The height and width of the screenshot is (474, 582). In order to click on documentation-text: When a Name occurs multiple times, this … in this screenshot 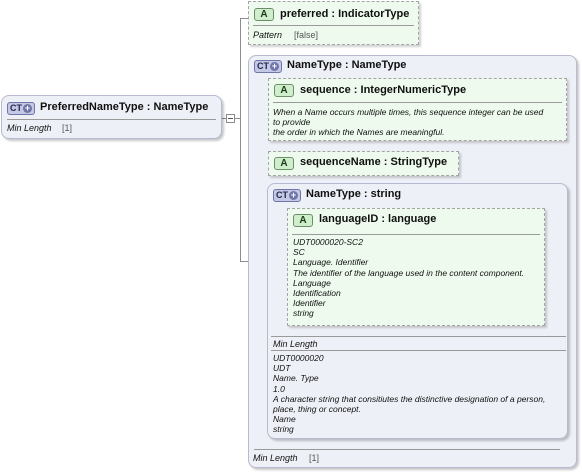, I will do `click(408, 122)`.